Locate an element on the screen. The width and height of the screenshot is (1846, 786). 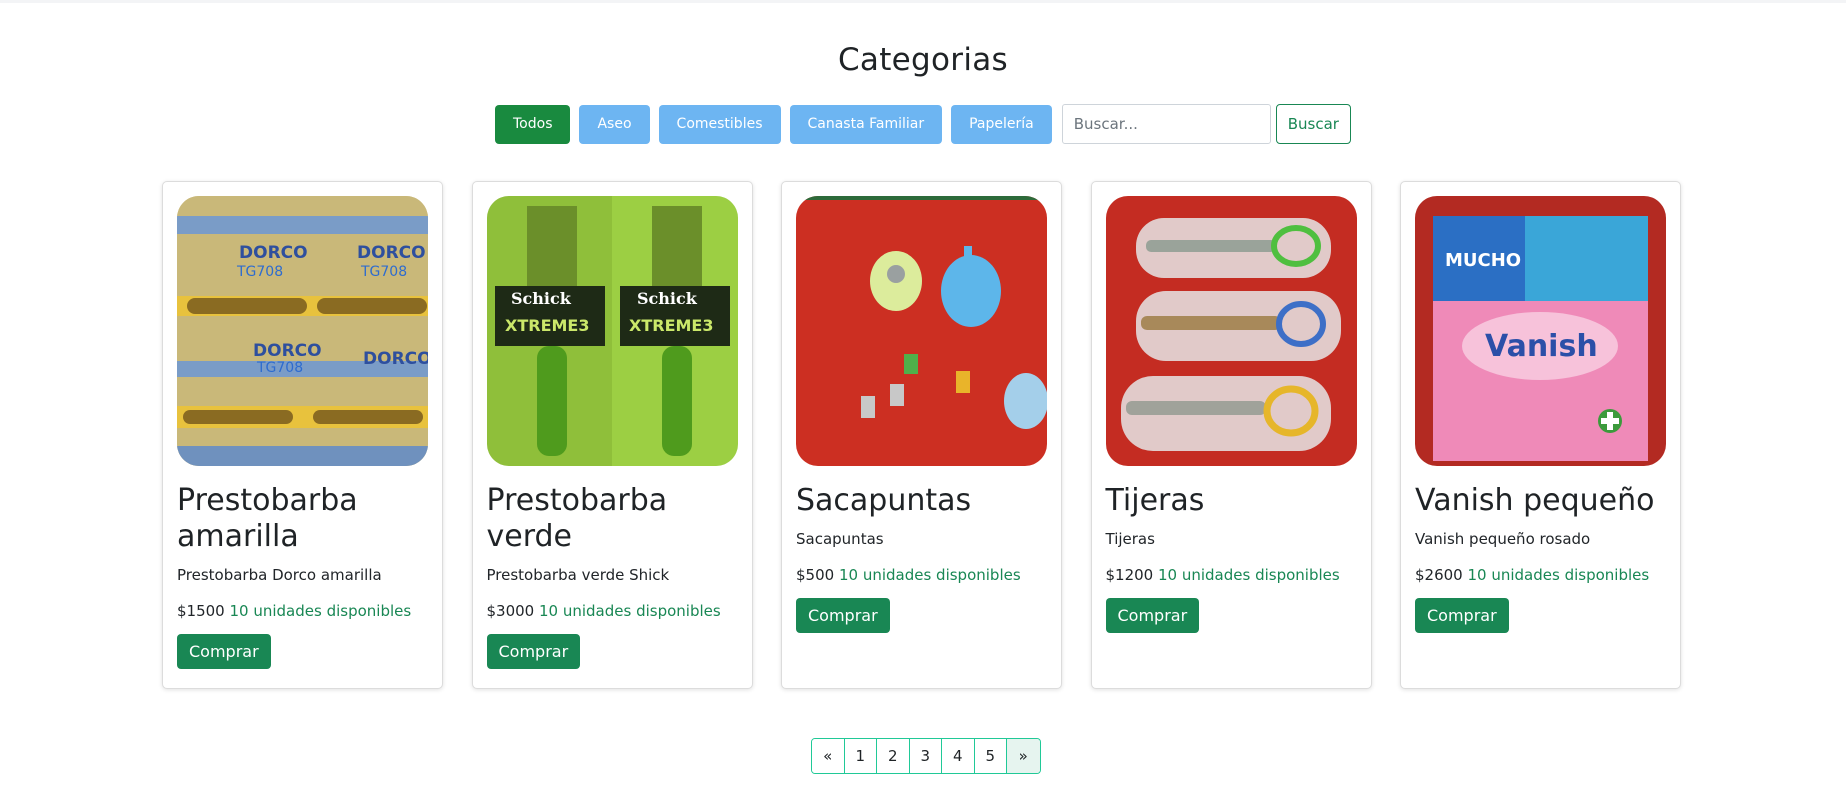
product-price-line: $3000 10 unidades disponibles is located at coordinates (612, 611).